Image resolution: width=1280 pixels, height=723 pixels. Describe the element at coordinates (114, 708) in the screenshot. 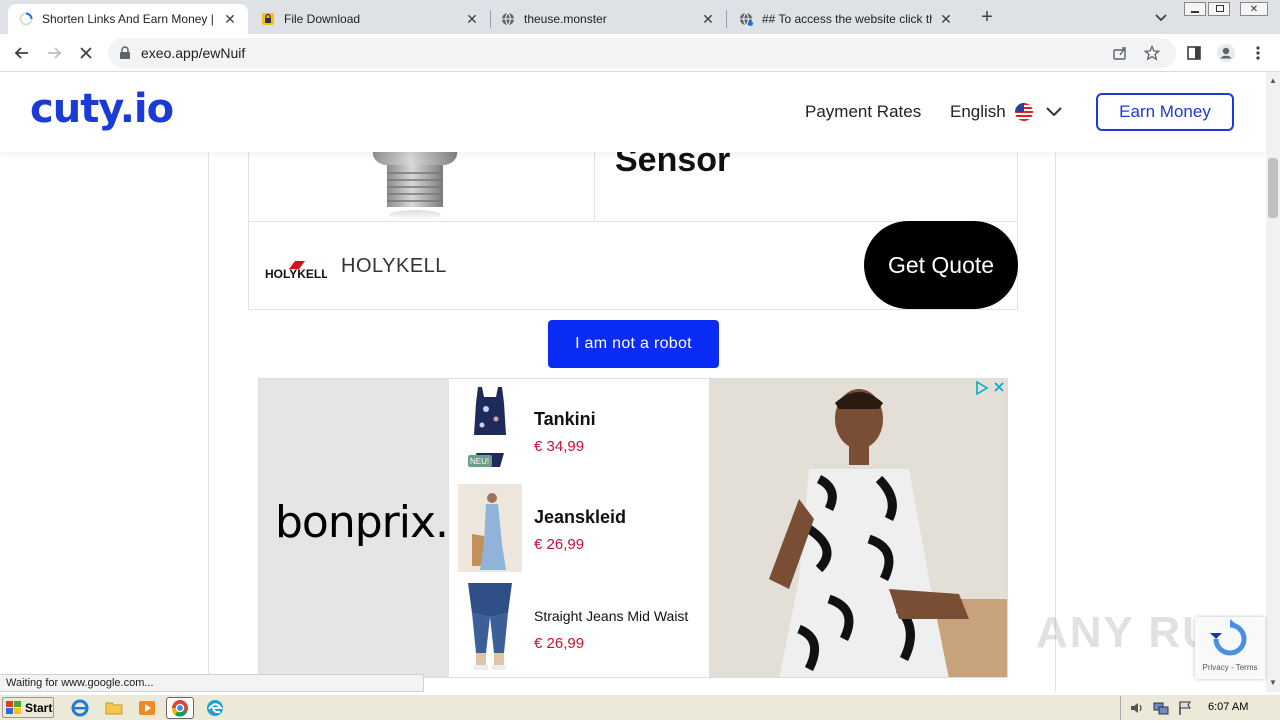

I see `folder-icon` at that location.